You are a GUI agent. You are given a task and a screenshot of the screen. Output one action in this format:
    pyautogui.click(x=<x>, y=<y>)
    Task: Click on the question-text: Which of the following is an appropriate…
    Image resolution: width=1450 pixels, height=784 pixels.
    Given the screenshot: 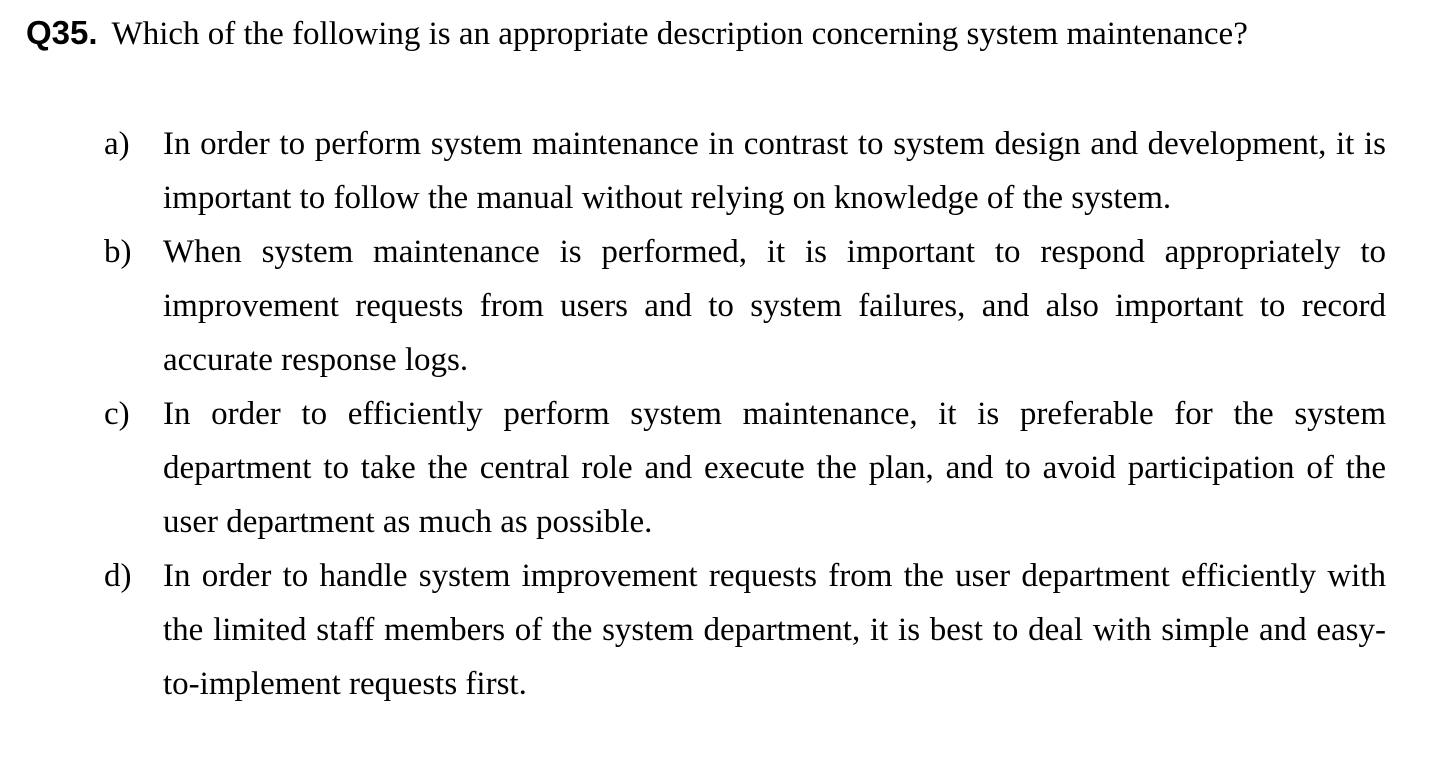 What is the action you would take?
    pyautogui.click(x=679, y=34)
    